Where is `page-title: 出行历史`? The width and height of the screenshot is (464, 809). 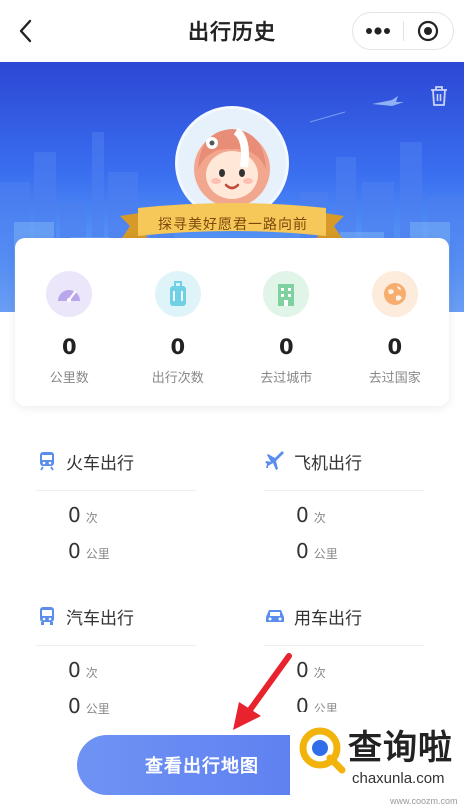
page-title: 出行历史 is located at coordinates (232, 32).